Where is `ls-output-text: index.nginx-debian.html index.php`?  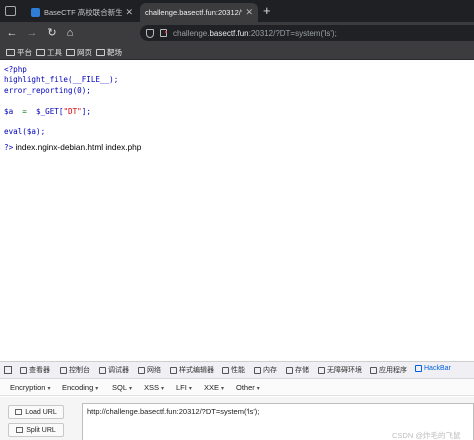 ls-output-text: index.nginx-debian.html index.php is located at coordinates (77, 147).